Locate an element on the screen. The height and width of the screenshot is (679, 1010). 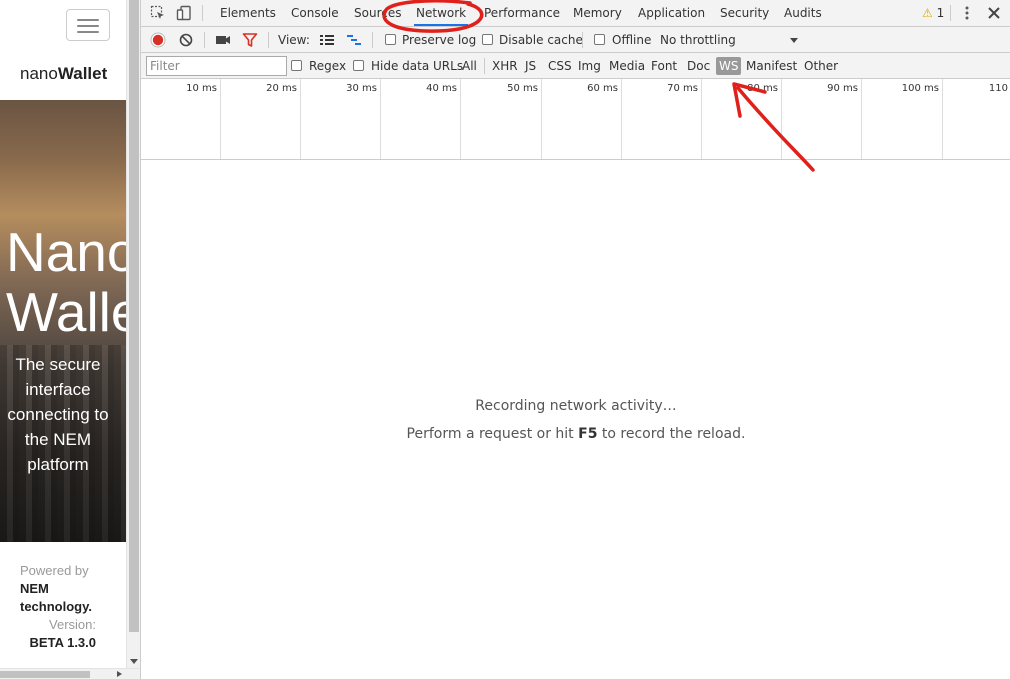
hamburger-menu-button is located at coordinates (88, 25).